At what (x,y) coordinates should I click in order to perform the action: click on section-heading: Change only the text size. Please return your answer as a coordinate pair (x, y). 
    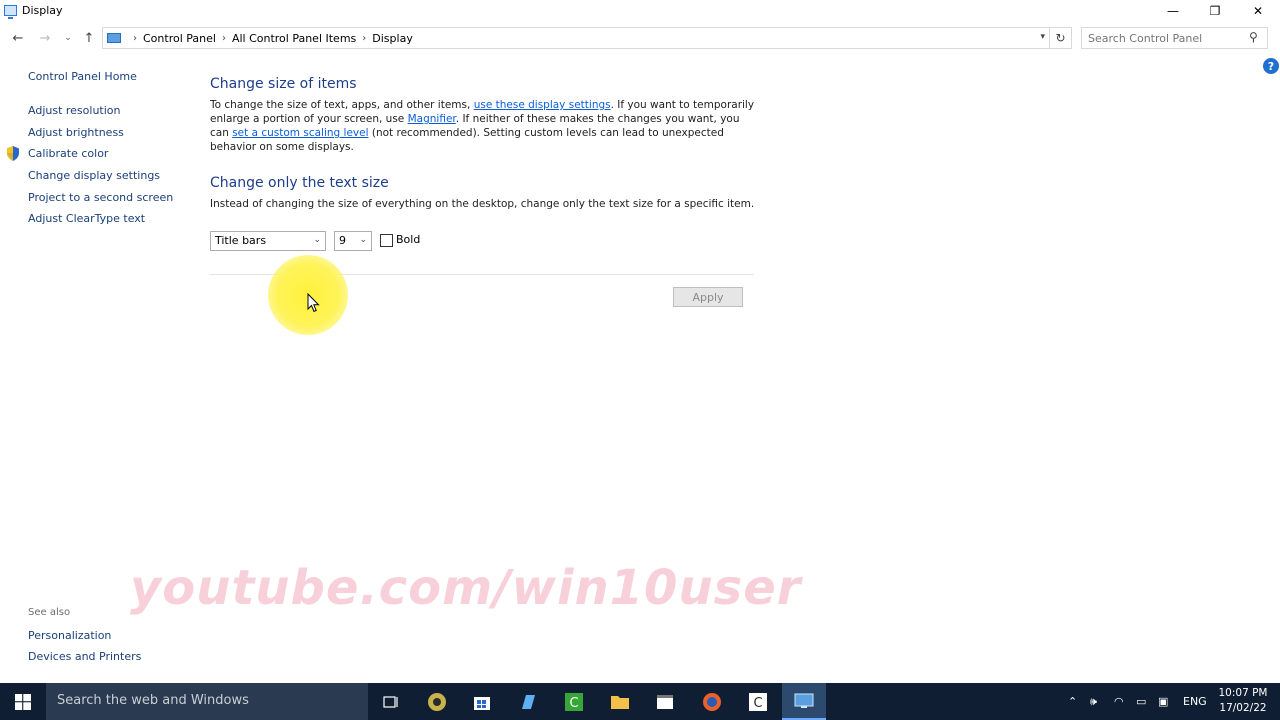
    Looking at the image, I should click on (299, 183).